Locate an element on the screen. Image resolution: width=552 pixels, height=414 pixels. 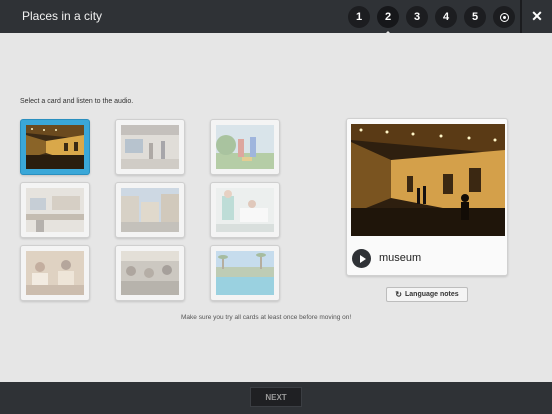
radio-target-icon is located at coordinates (504, 17).